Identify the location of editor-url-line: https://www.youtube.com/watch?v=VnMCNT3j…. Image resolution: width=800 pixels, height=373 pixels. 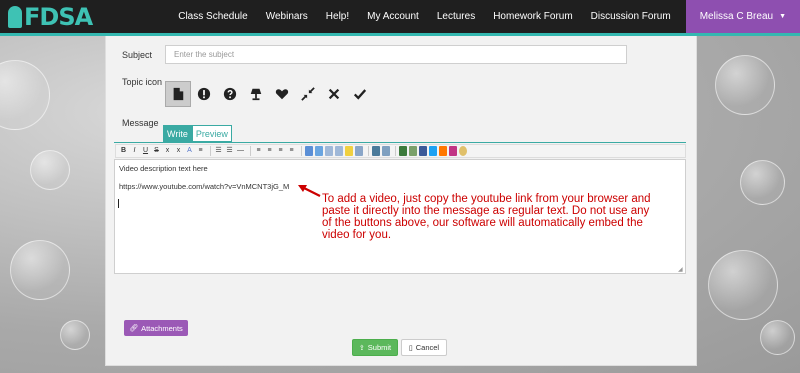
(204, 186).